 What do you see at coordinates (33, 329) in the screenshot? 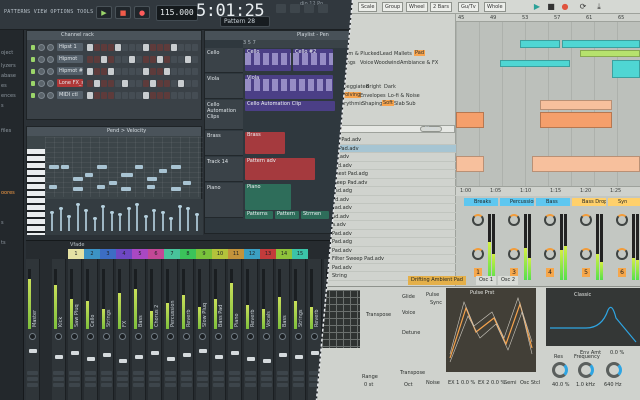
I see `mixer-strip: Master` at bounding box center [33, 329].